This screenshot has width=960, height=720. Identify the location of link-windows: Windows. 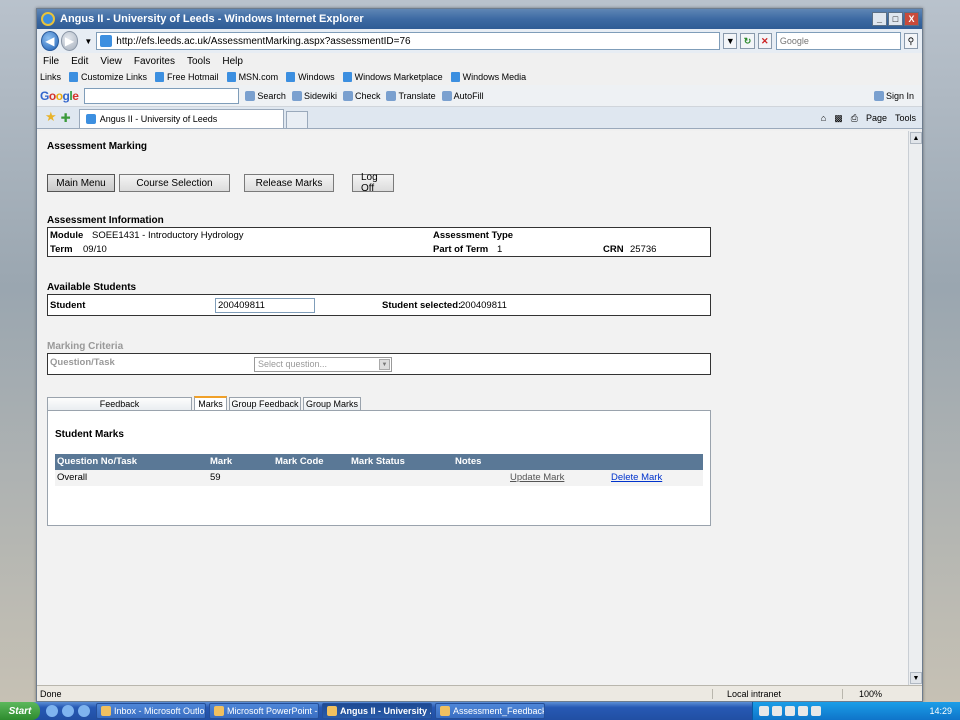
(310, 77).